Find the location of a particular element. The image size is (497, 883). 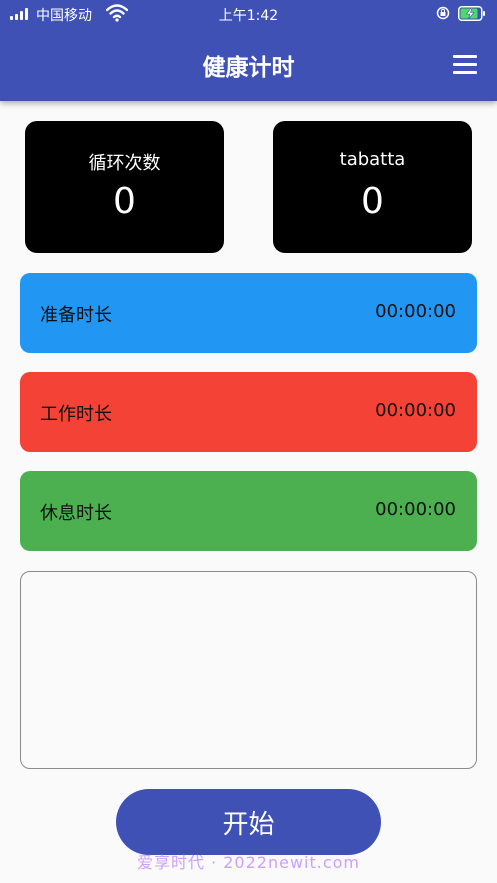

rest-duration-row: 休息时长 00:00:00 is located at coordinates (248, 511).